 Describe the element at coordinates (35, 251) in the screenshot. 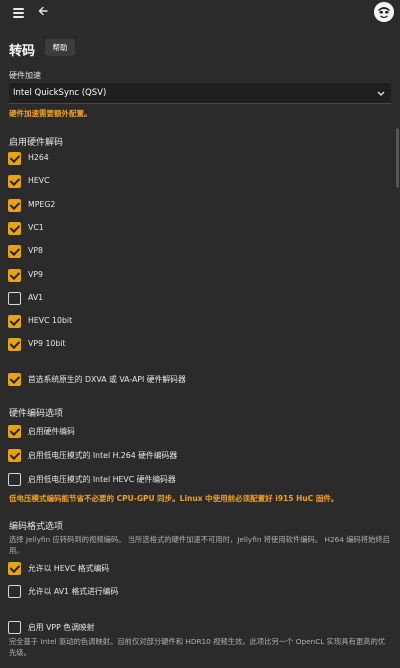

I see `checkbox-label: VP8` at that location.